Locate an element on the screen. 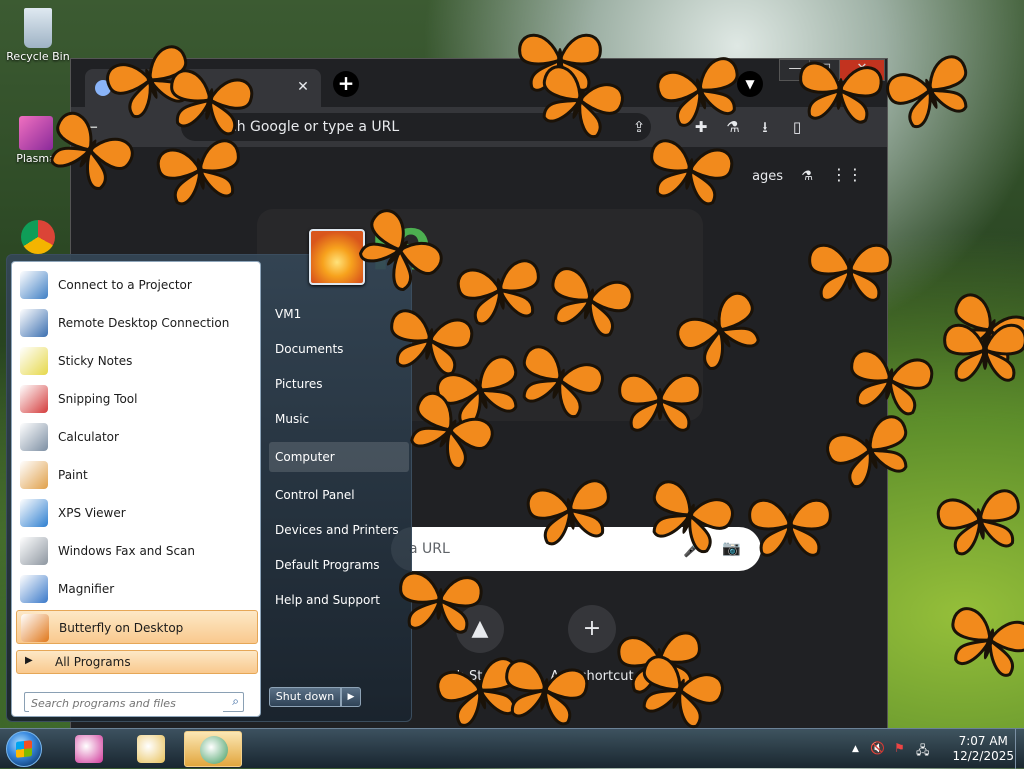  start-program-label: Calculator is located at coordinates (88, 437).